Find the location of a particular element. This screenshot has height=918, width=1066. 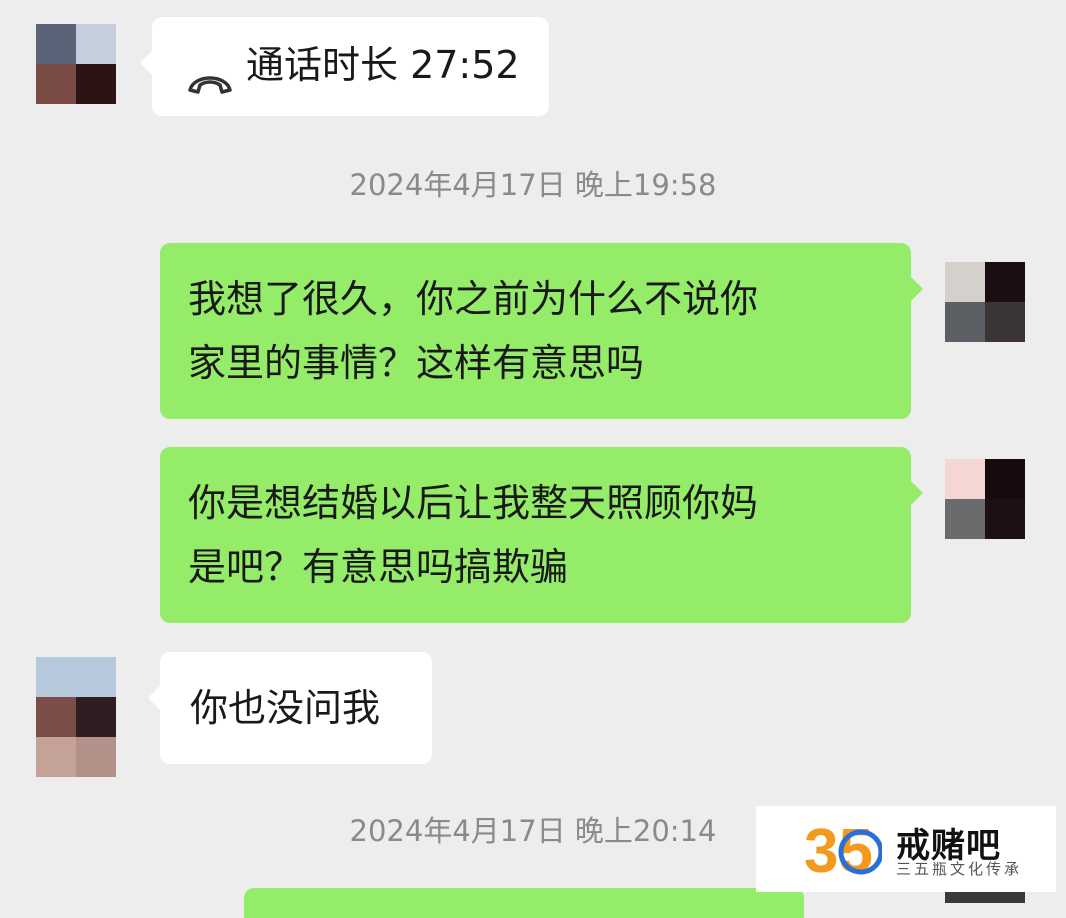

received-message-bubble: 你也没问我 is located at coordinates (290, 708).